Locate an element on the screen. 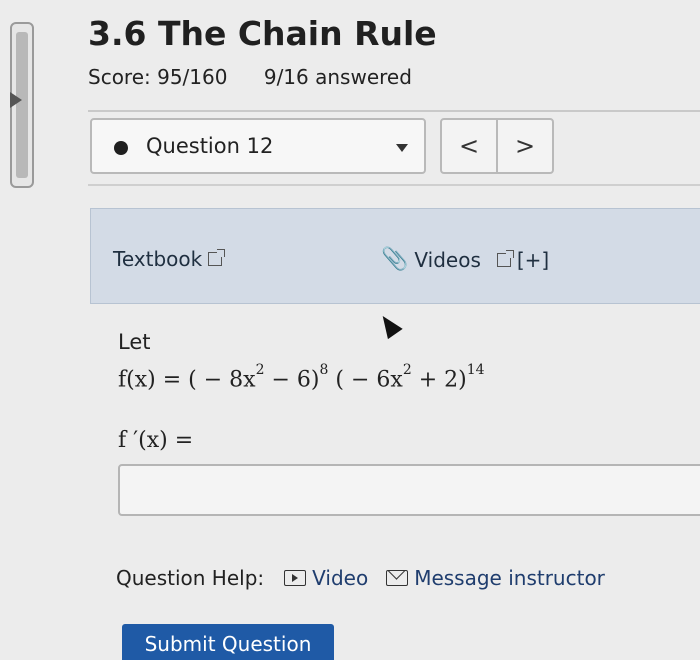 The image size is (700, 660). term1-rest: − 6) is located at coordinates (292, 380).